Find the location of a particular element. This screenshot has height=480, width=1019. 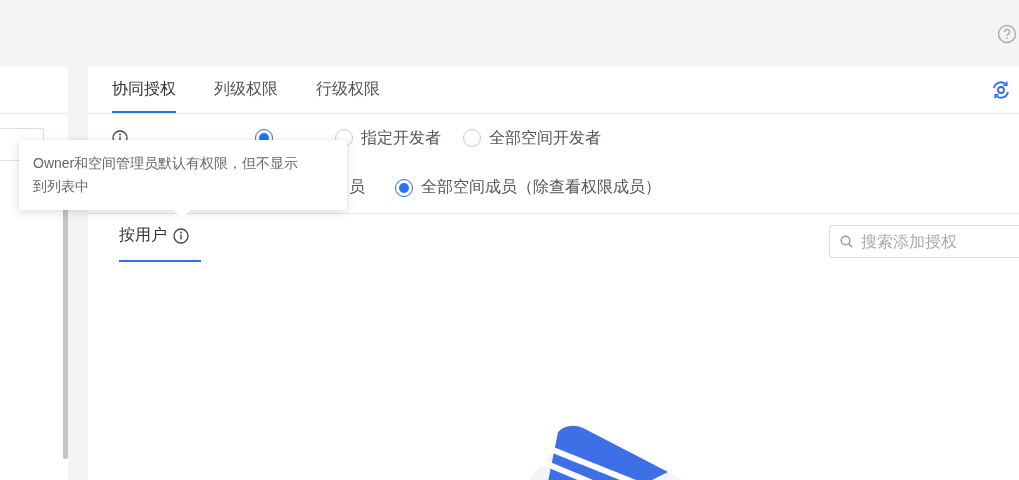

tab: 行级权限 is located at coordinates (348, 90).